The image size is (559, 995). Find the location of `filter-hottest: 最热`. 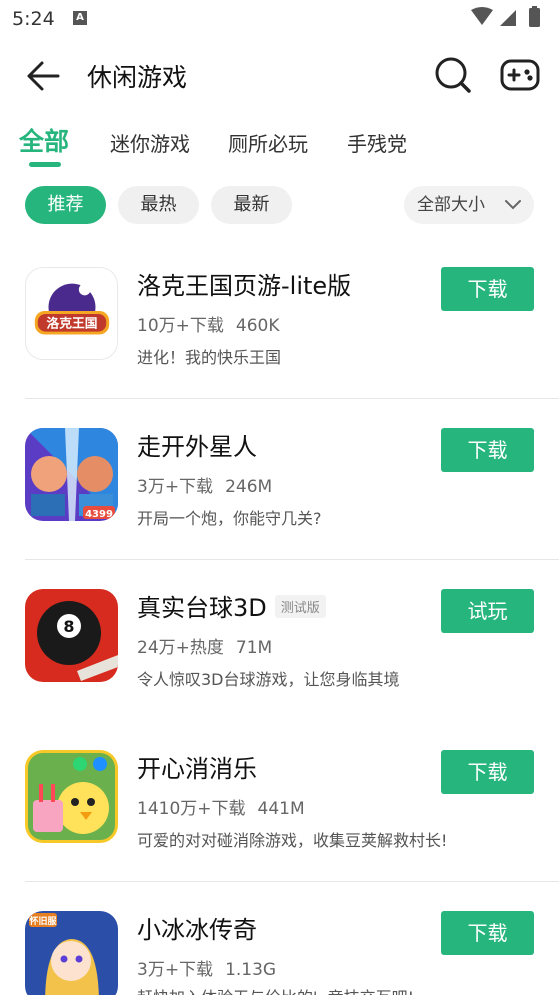

filter-hottest: 最热 is located at coordinates (158, 205).